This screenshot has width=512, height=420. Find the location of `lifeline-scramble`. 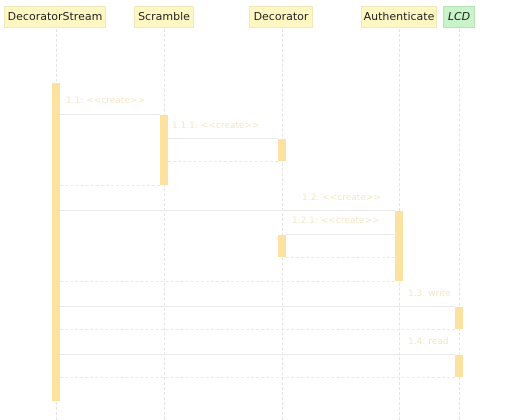

lifeline-scramble is located at coordinates (164, 224).